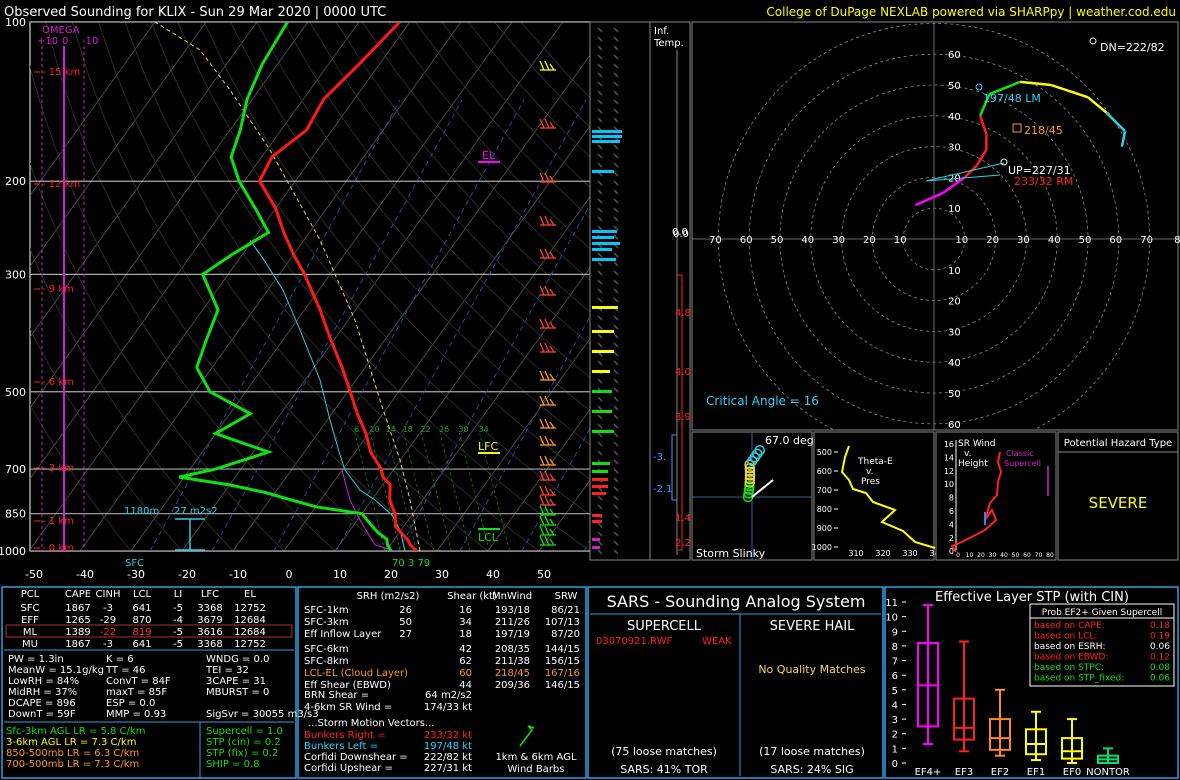 This screenshot has width=1180, height=780. What do you see at coordinates (954, 302) in the screenshot?
I see `hodo-ring-label: 20` at bounding box center [954, 302].